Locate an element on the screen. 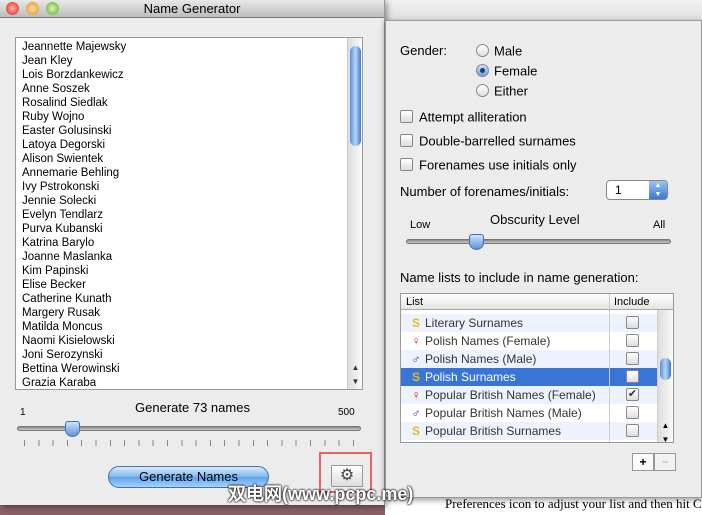 The image size is (702, 515). name-list-item: Alison Swientek is located at coordinates (189, 159).